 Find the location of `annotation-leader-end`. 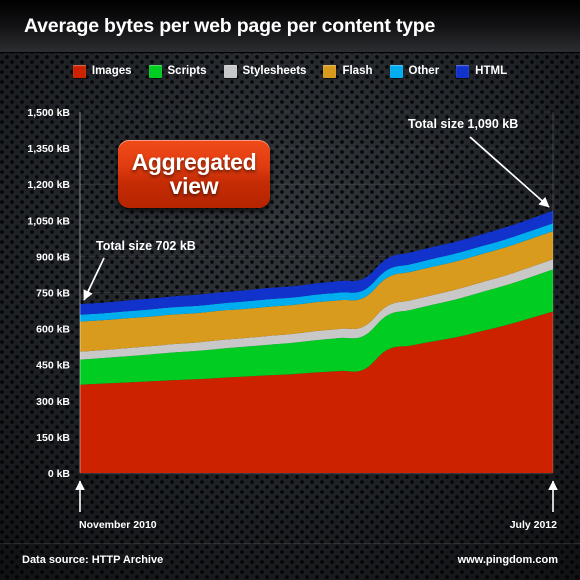

annotation-leader-end is located at coordinates (509, 172).